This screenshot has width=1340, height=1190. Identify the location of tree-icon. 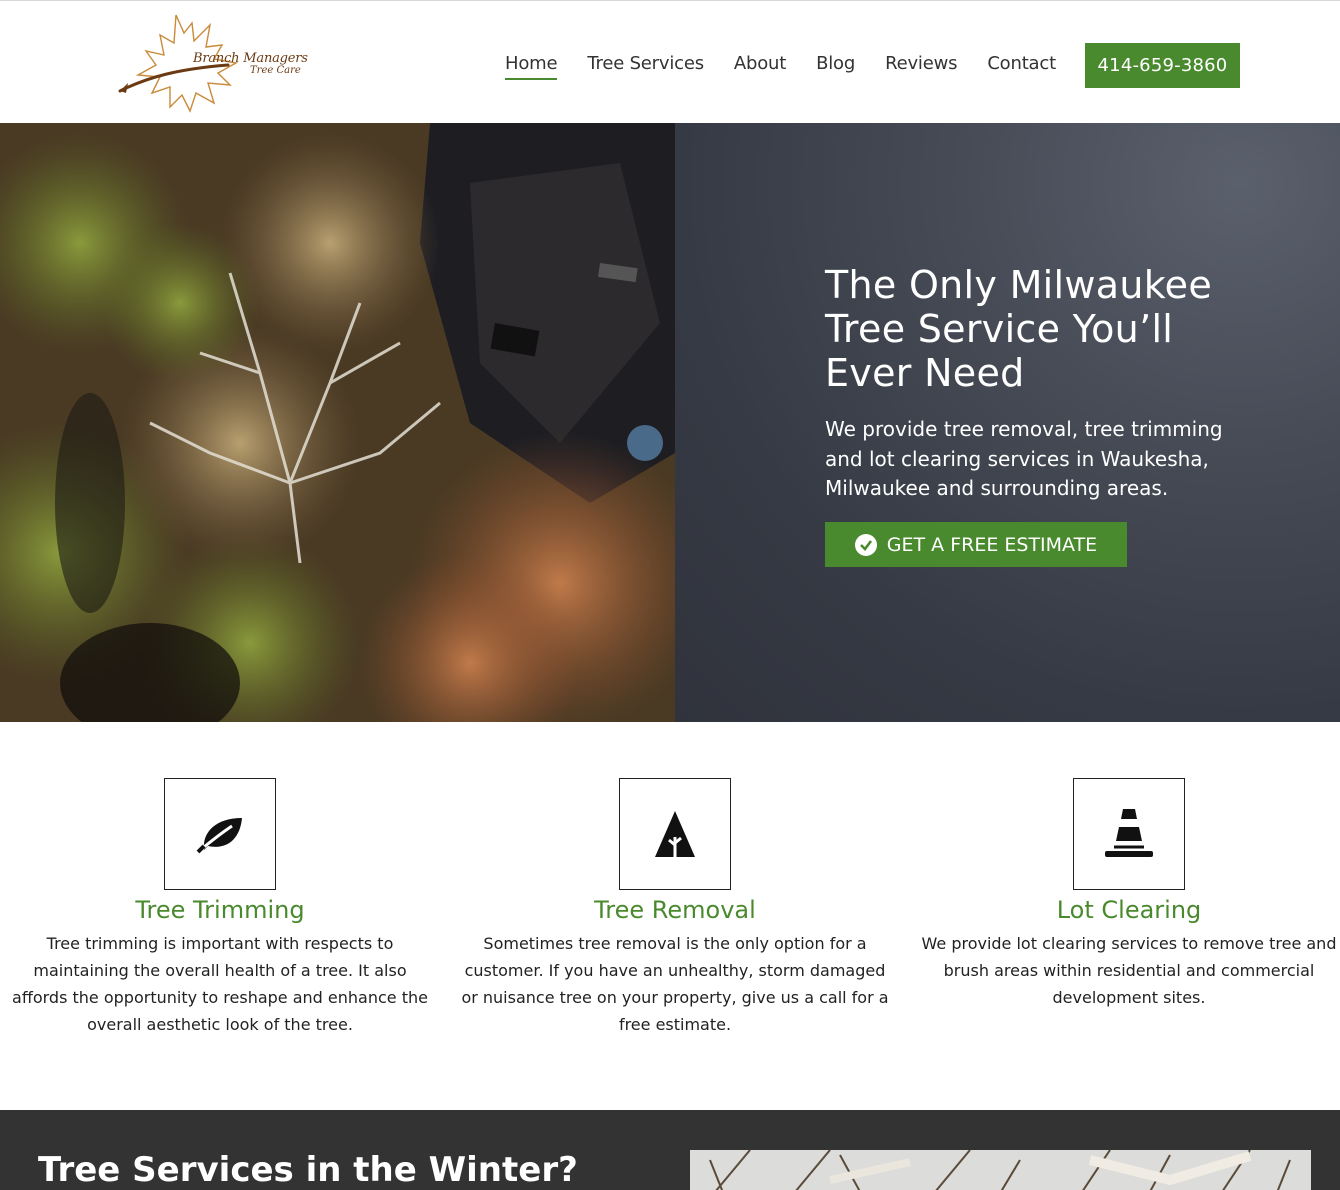
(675, 834).